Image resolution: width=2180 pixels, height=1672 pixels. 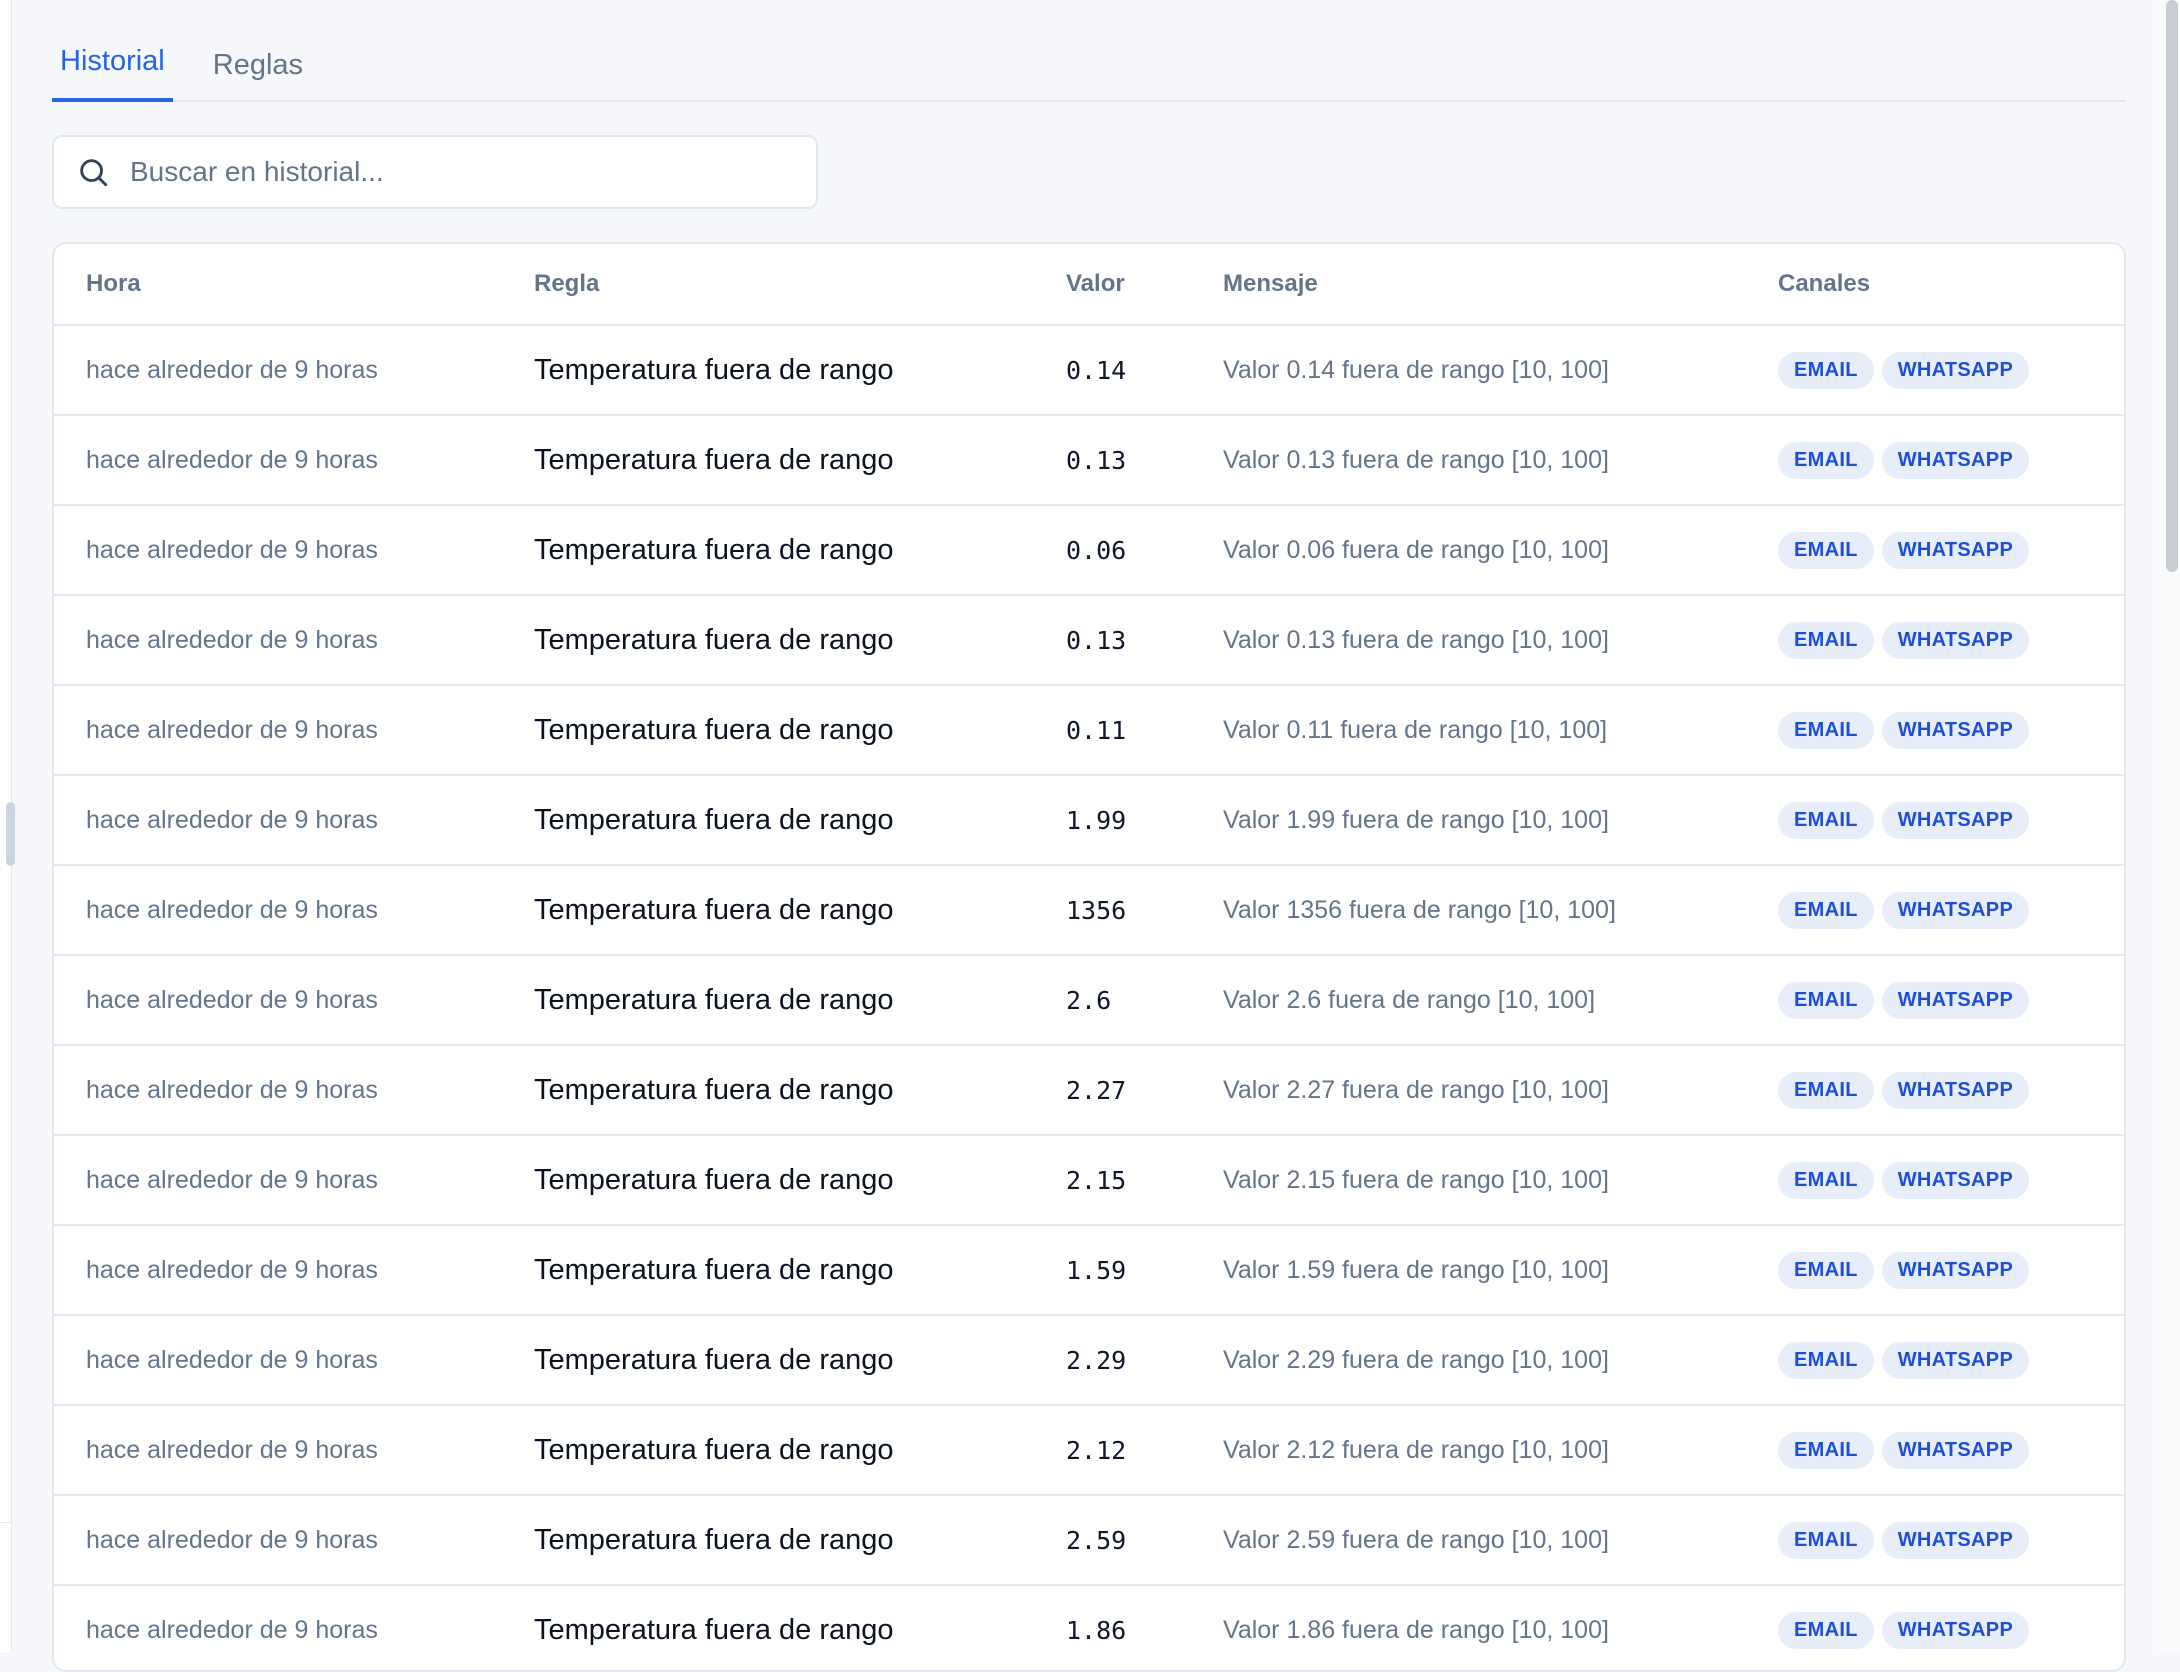 What do you see at coordinates (1468, 1360) in the screenshot?
I see `cell-mensaje: Valor 2.29 fuera de rango [10, 100]` at bounding box center [1468, 1360].